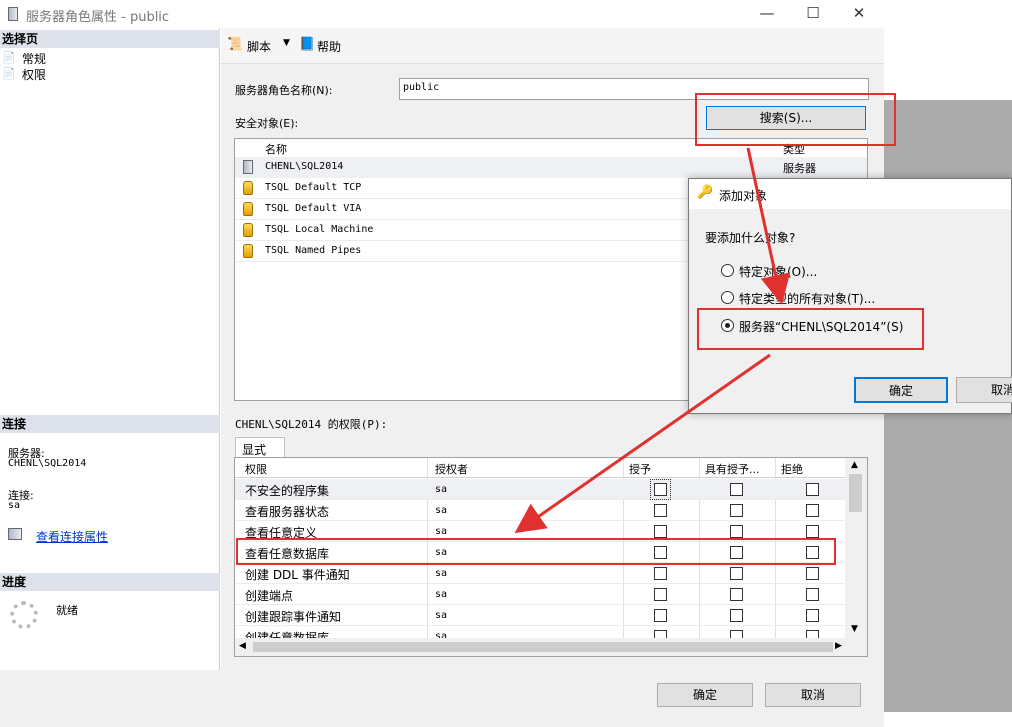  Describe the element at coordinates (768, 226) in the screenshot. I see `arrow-search-to-option` at that location.